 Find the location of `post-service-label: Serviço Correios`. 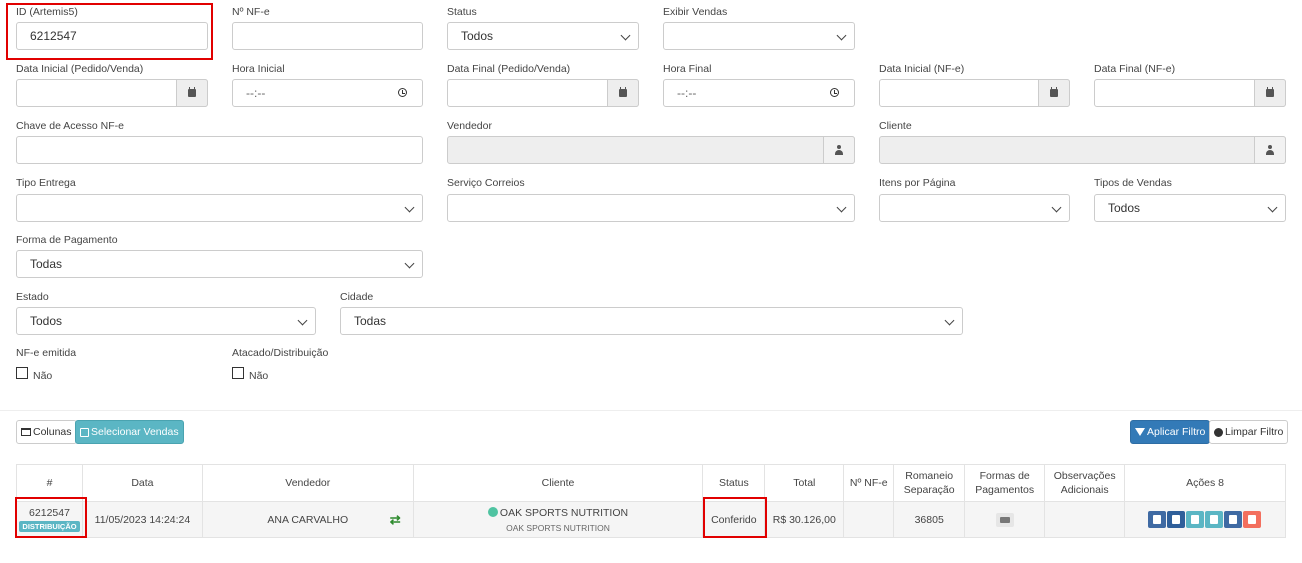

post-service-label: Serviço Correios is located at coordinates (486, 183).